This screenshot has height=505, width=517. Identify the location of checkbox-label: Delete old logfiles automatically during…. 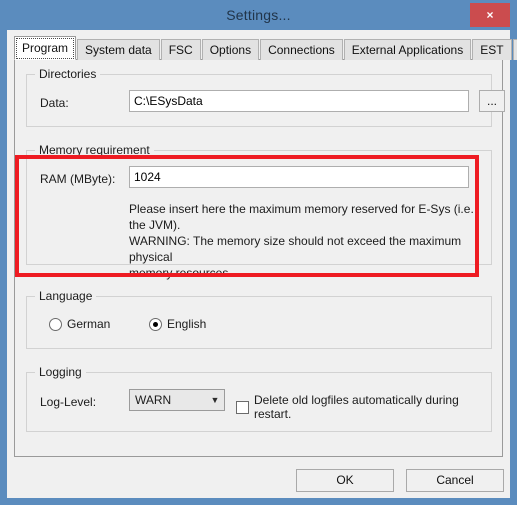
(356, 407).